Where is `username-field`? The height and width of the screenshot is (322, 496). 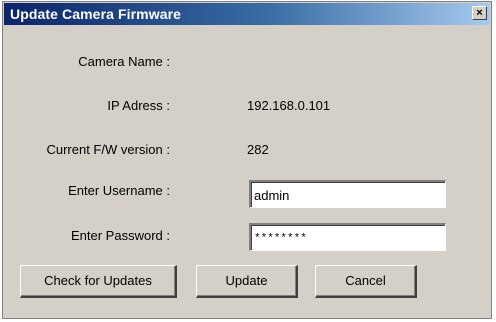
username-field is located at coordinates (347, 194).